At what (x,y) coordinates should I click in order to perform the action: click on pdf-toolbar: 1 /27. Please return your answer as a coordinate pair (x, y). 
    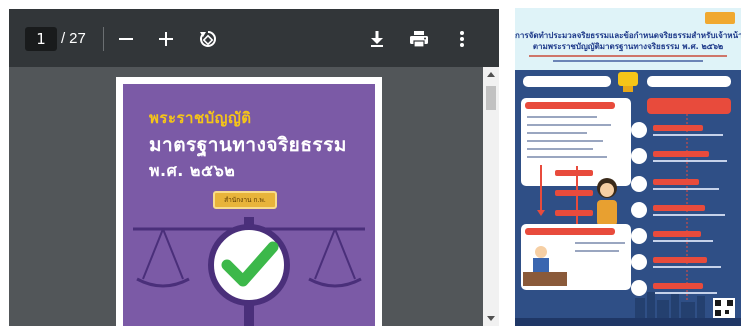
    Looking at the image, I should click on (254, 38).